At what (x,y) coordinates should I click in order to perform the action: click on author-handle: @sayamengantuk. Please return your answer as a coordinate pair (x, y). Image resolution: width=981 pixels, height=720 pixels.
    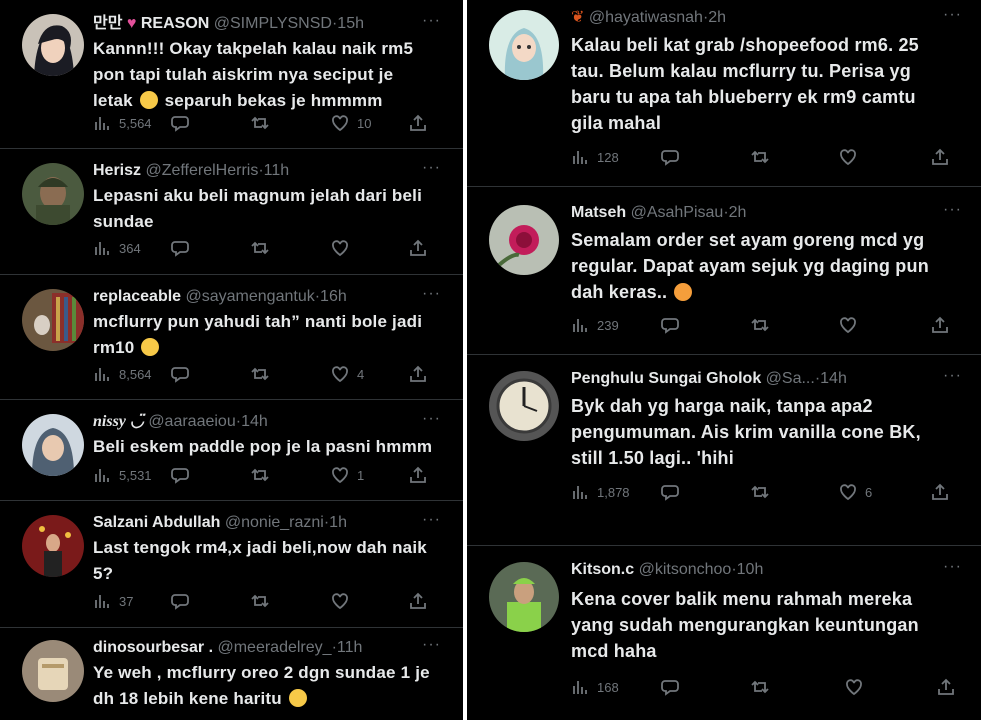
    Looking at the image, I should click on (250, 296).